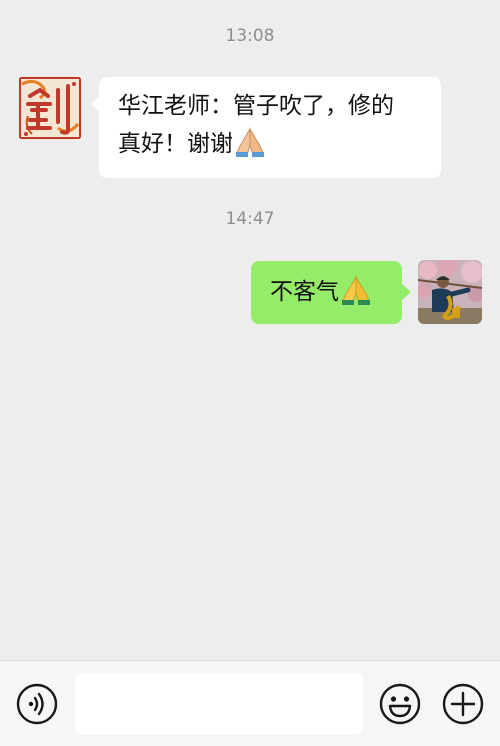  Describe the element at coordinates (250, 219) in the screenshot. I see `timestamp: 14:47` at that location.